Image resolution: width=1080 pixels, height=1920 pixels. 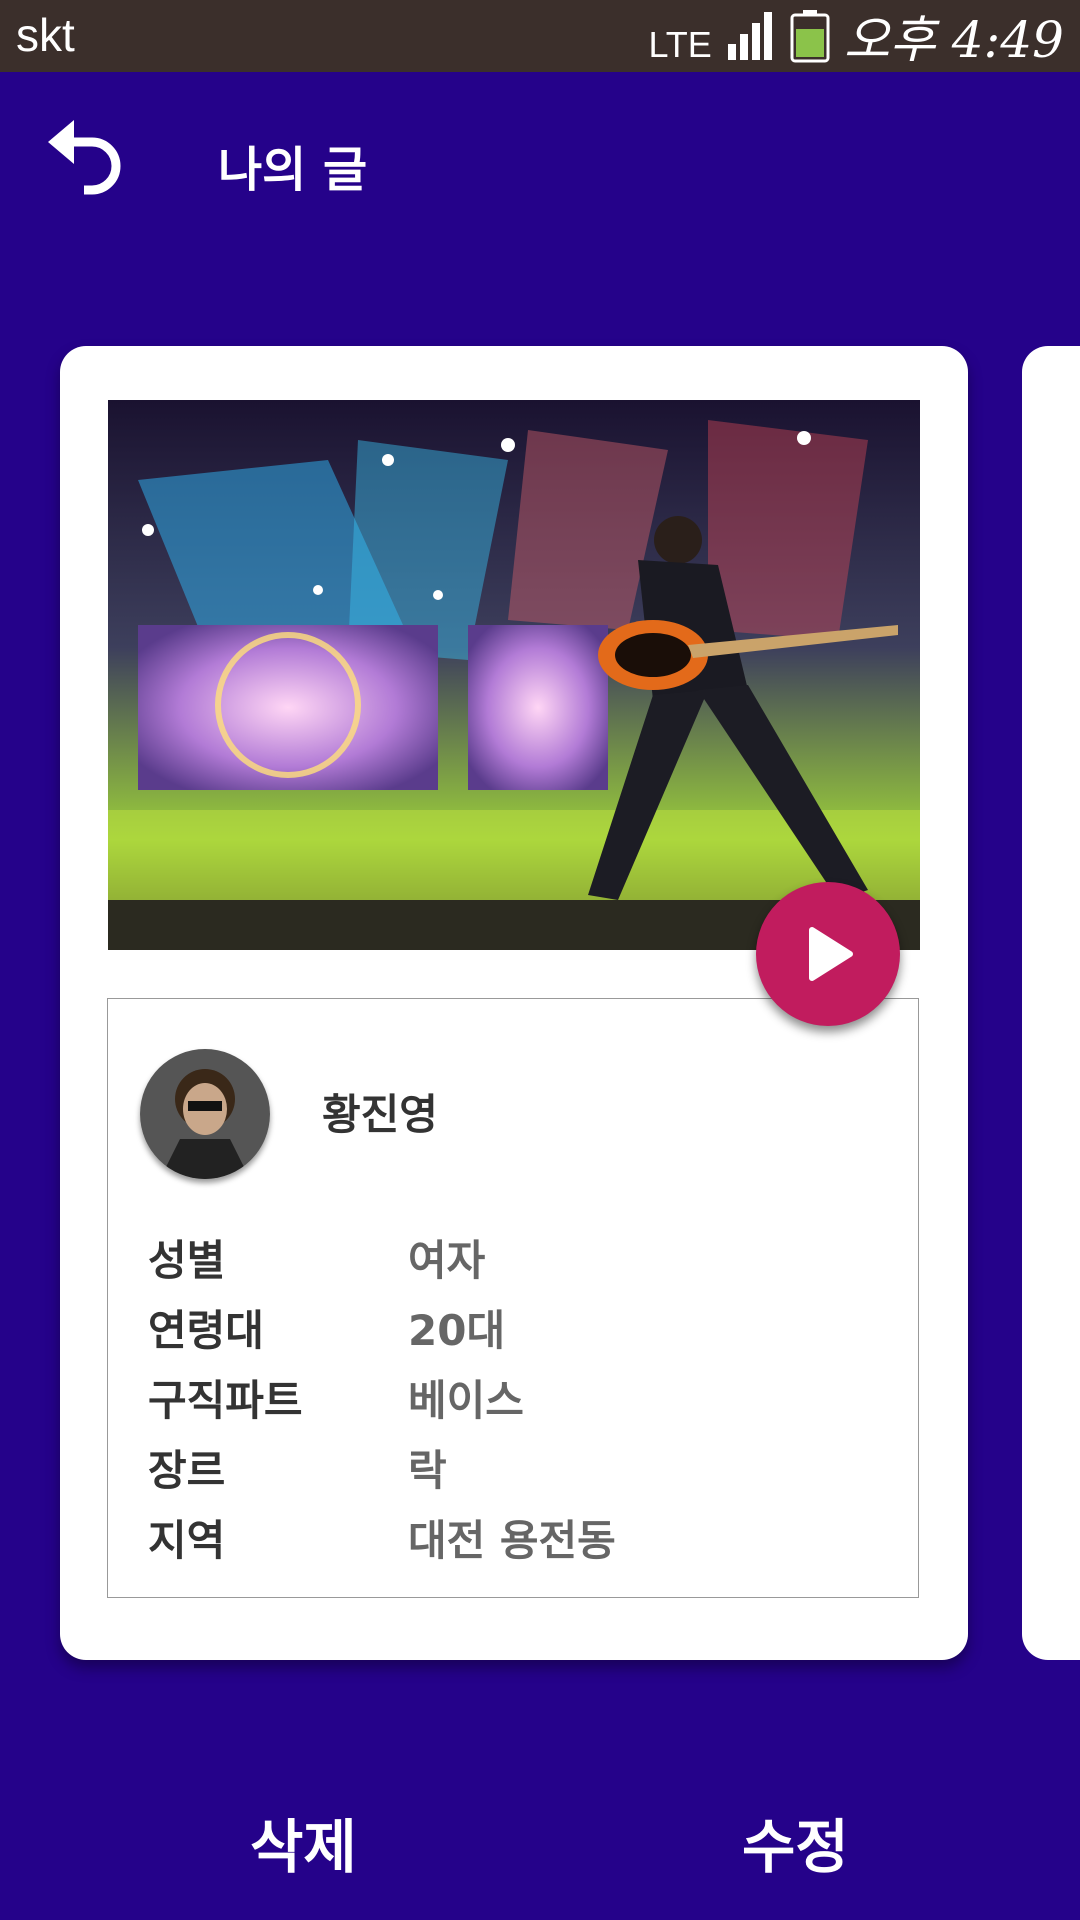 I want to click on next-card-peek, so click(x=1051, y=1003).